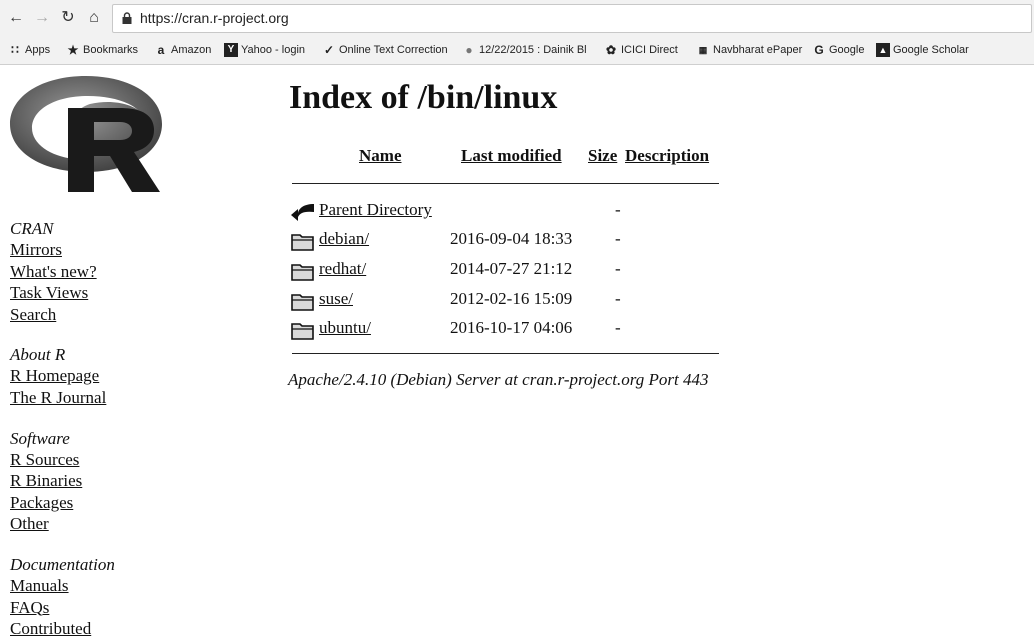 The height and width of the screenshot is (641, 1034). Describe the element at coordinates (423, 97) in the screenshot. I see `page-title: Index of /bin/linux` at that location.